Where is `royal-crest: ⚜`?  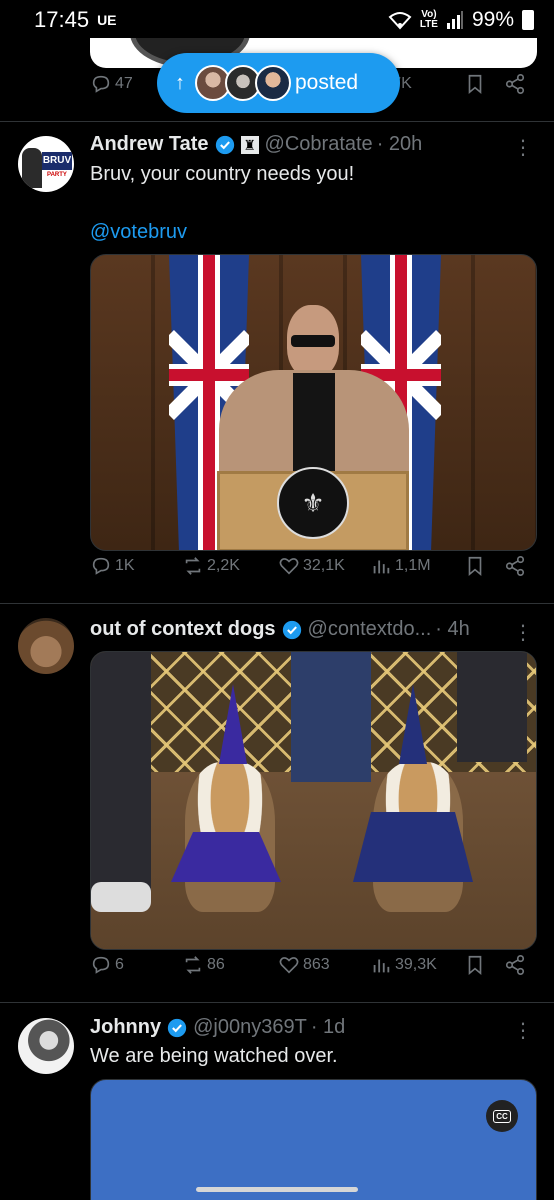 royal-crest: ⚜ is located at coordinates (313, 503).